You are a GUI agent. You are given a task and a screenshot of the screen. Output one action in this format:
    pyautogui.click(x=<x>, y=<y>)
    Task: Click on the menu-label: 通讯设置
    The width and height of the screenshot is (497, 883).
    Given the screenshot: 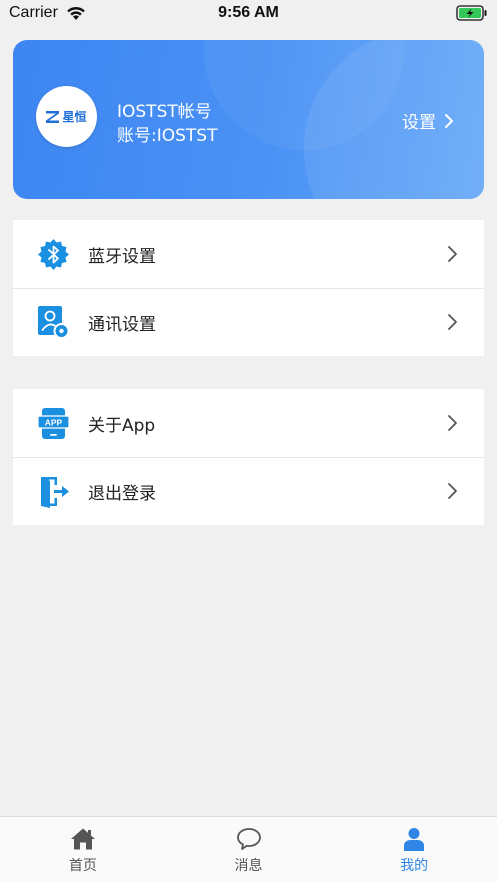 What is the action you would take?
    pyautogui.click(x=122, y=324)
    